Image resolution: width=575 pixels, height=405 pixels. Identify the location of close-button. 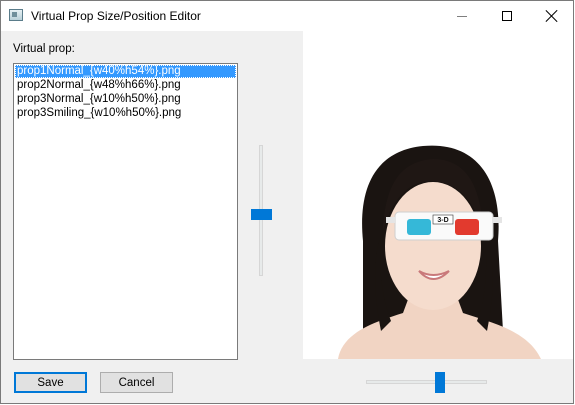
(551, 16).